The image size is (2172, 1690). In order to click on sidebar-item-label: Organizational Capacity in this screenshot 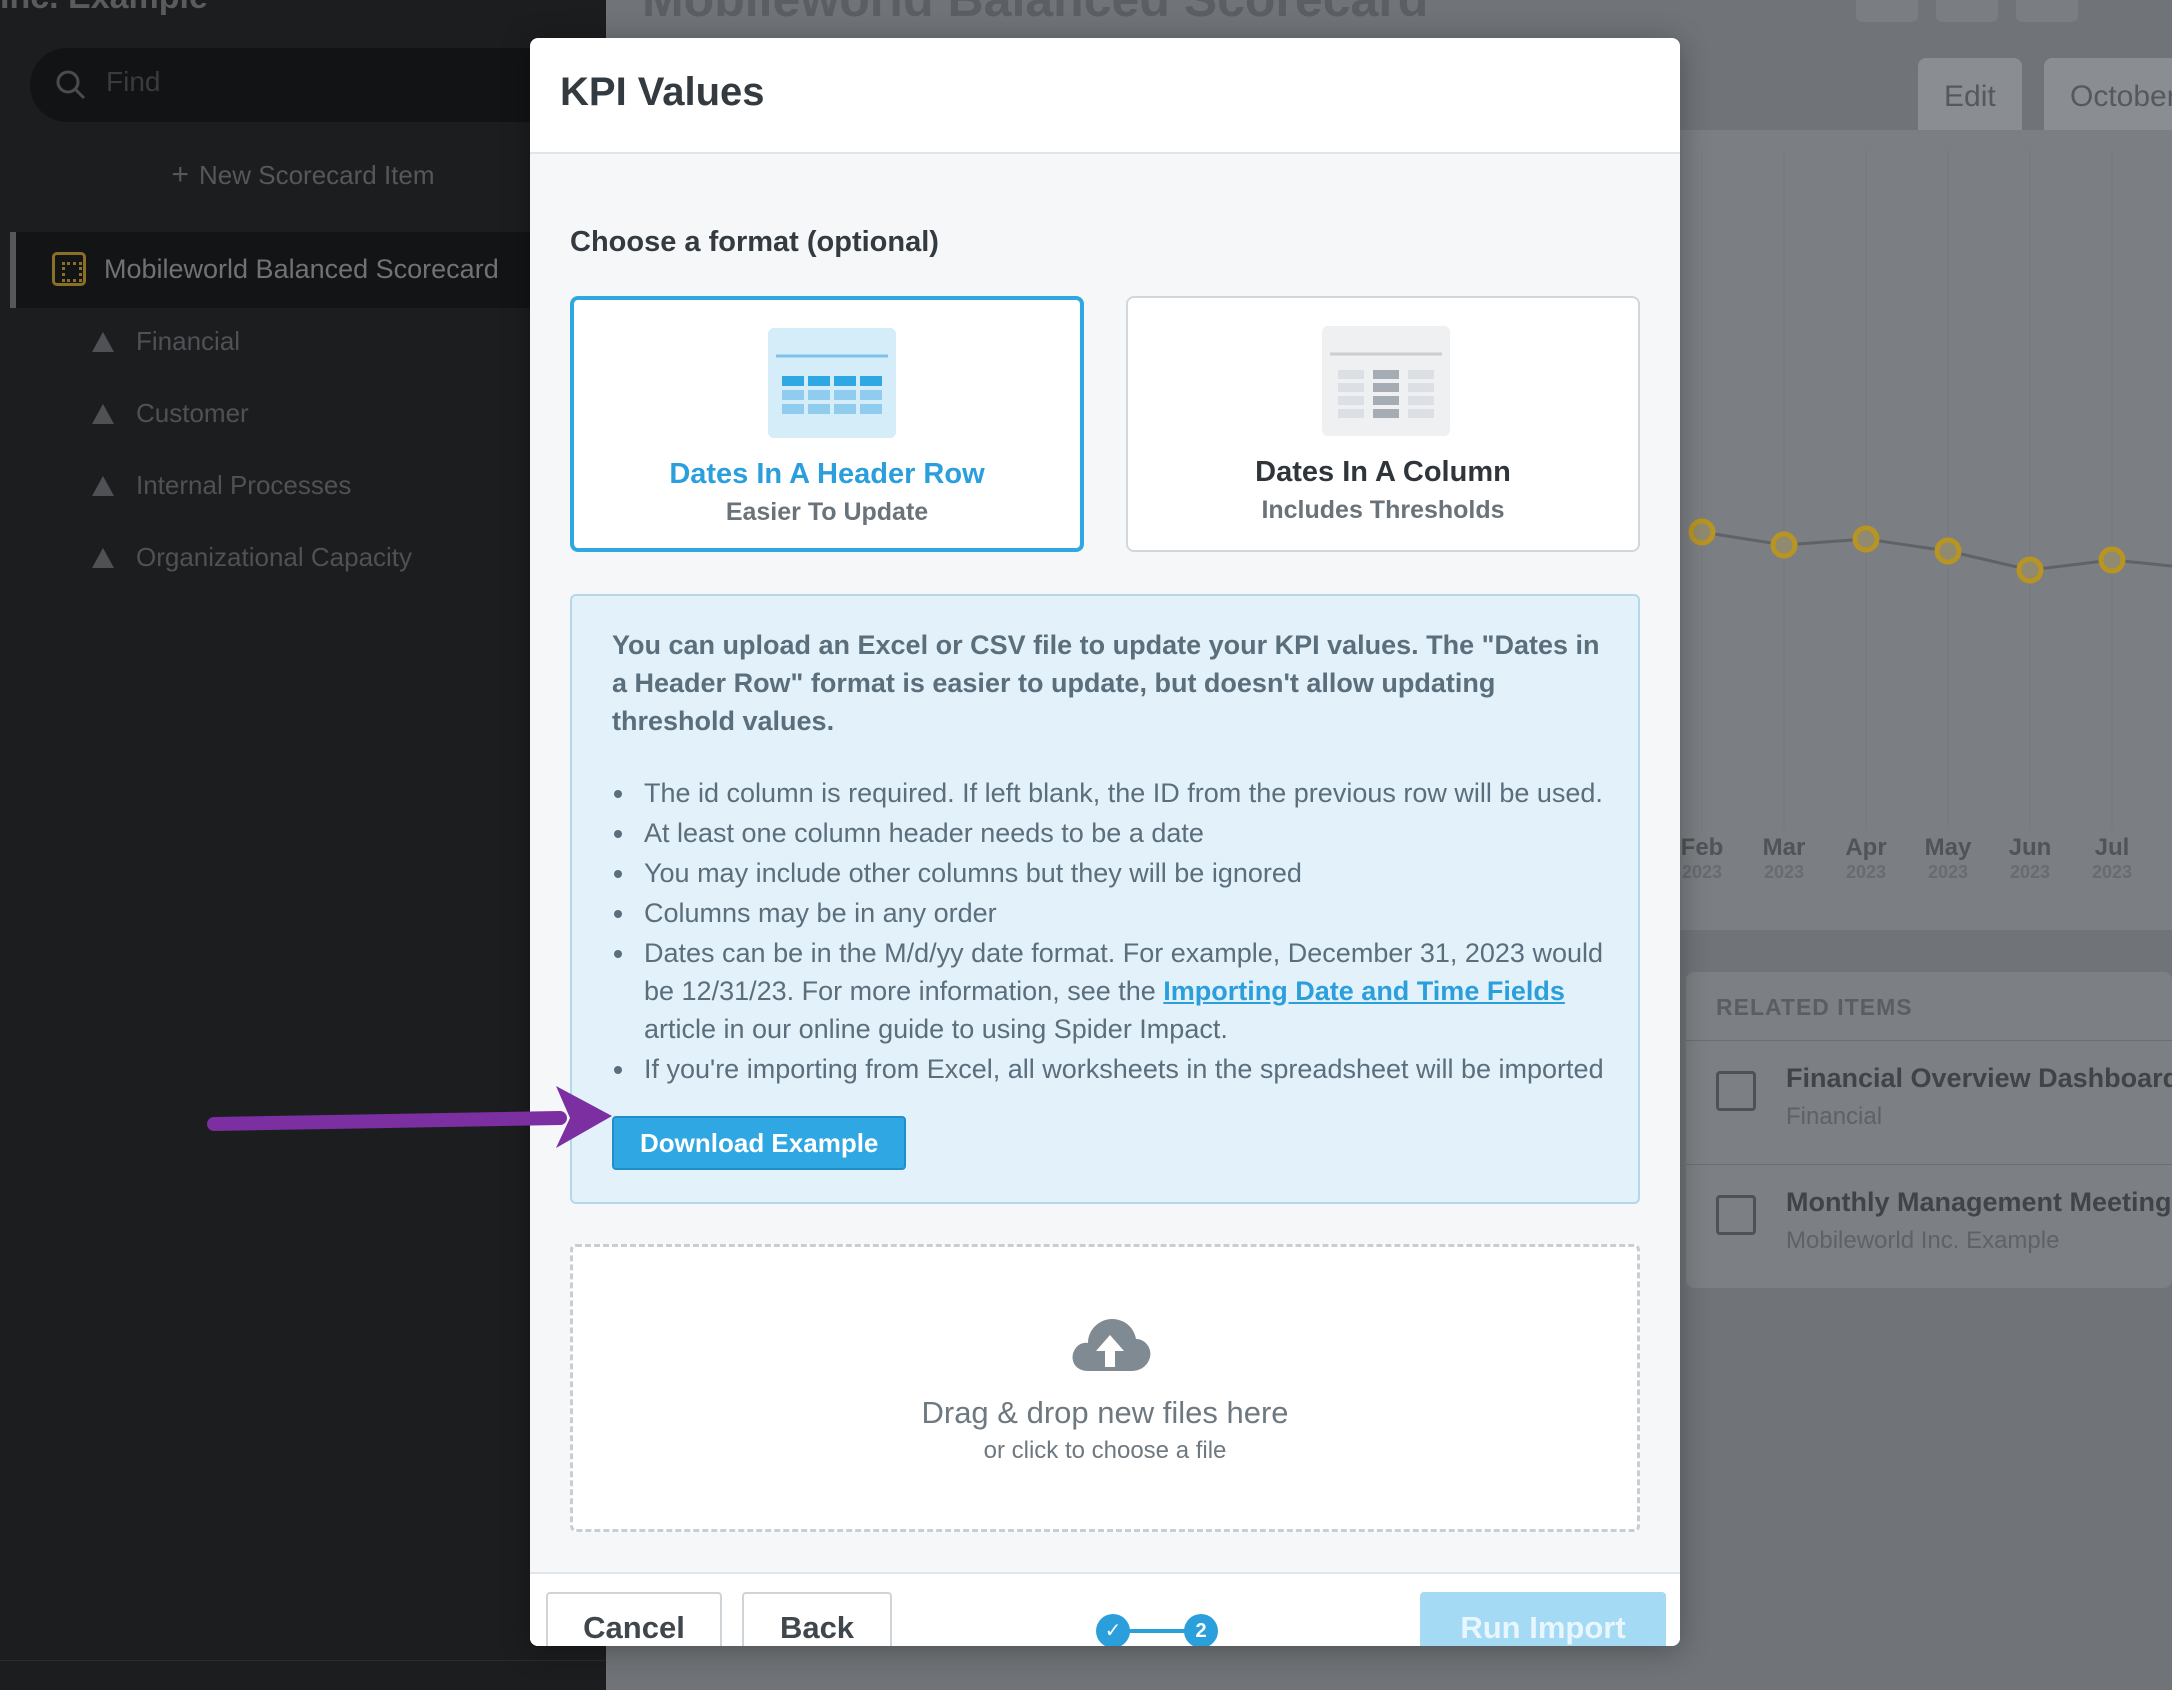, I will do `click(274, 557)`.